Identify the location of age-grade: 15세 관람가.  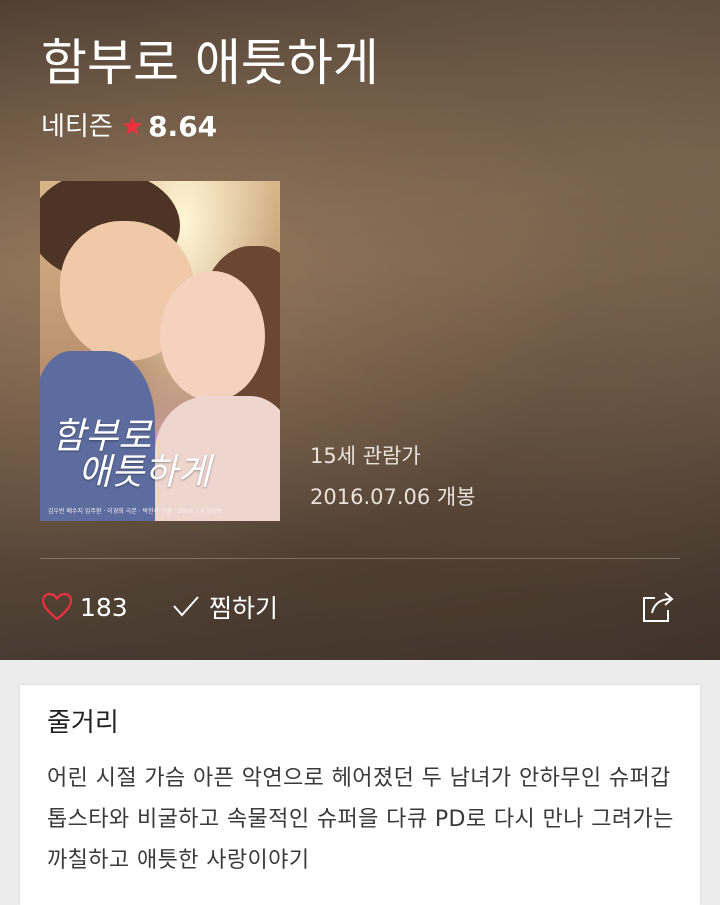
(365, 456).